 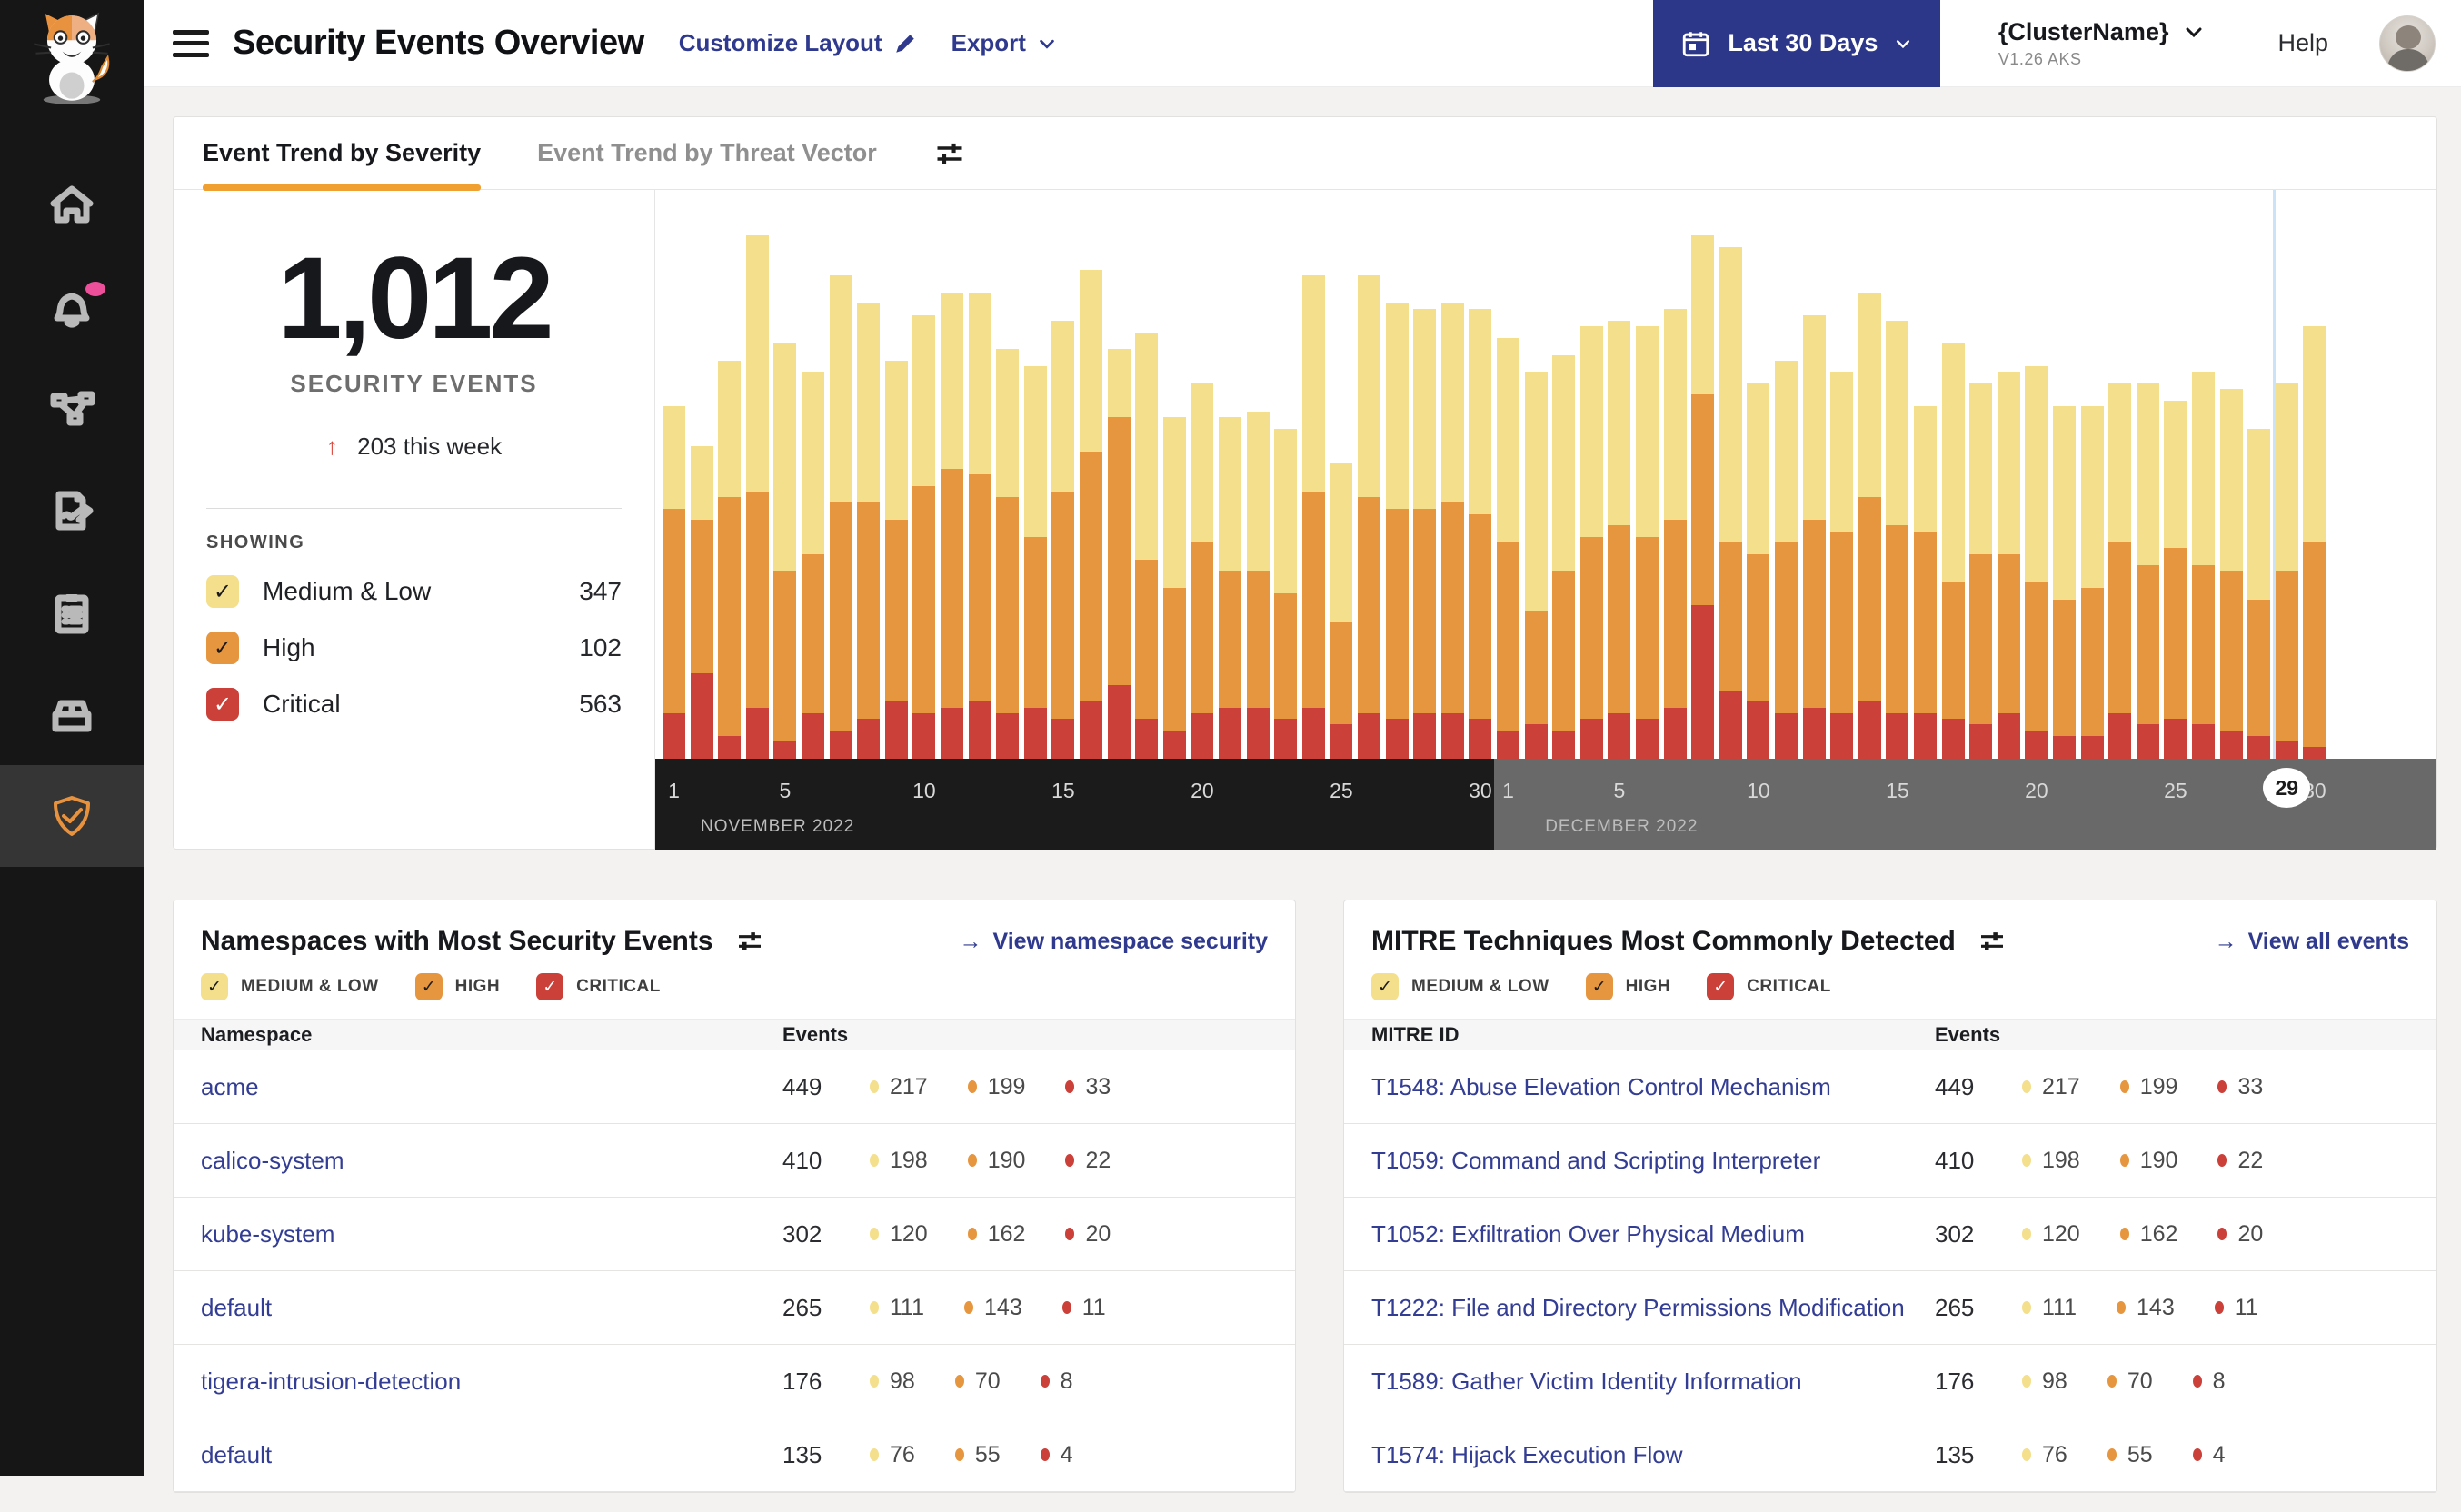 What do you see at coordinates (72, 612) in the screenshot?
I see `sidebar-item-compliance` at bounding box center [72, 612].